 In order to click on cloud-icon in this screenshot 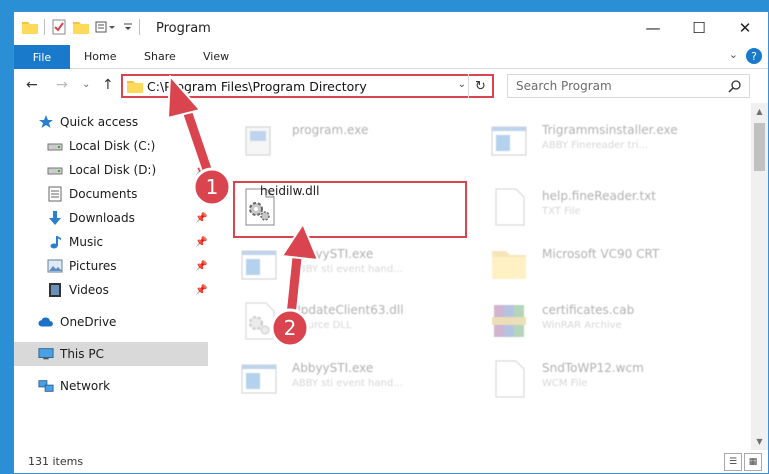, I will do `click(46, 322)`.